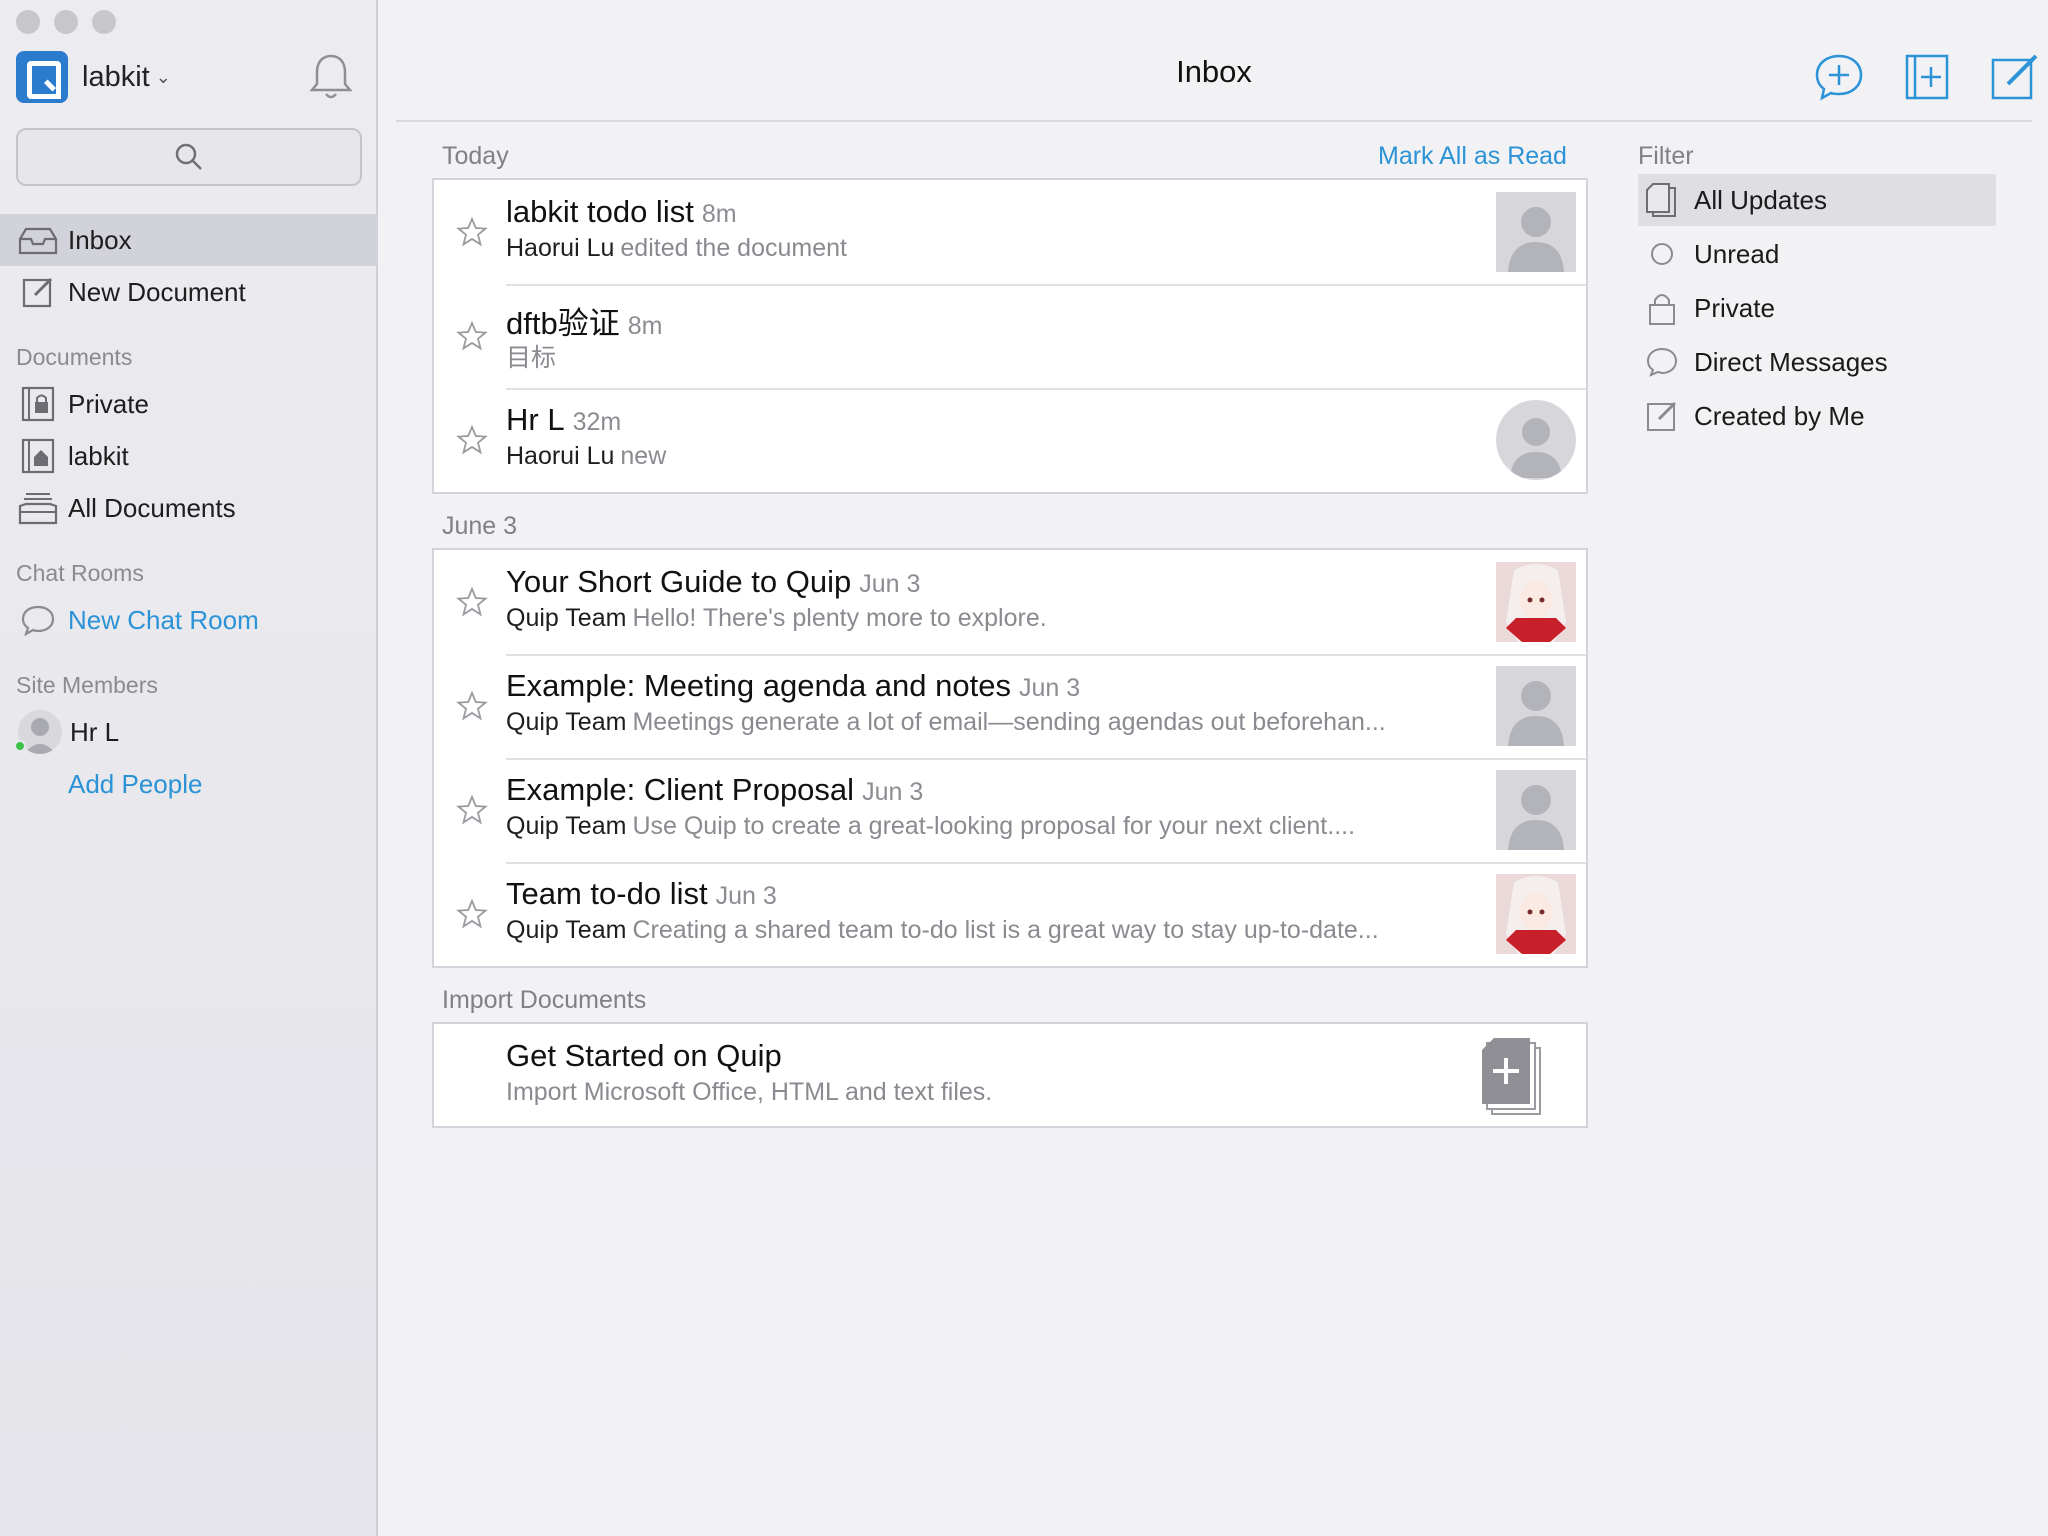  I want to click on filter-item-label: Private, so click(1734, 307).